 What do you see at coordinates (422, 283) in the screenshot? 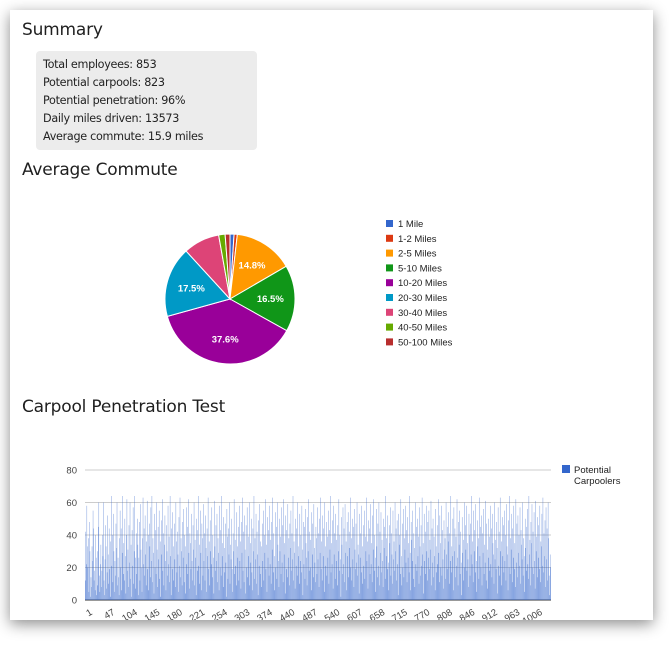
I see `legend-label-10-20-miles: 10-20 Miles` at bounding box center [422, 283].